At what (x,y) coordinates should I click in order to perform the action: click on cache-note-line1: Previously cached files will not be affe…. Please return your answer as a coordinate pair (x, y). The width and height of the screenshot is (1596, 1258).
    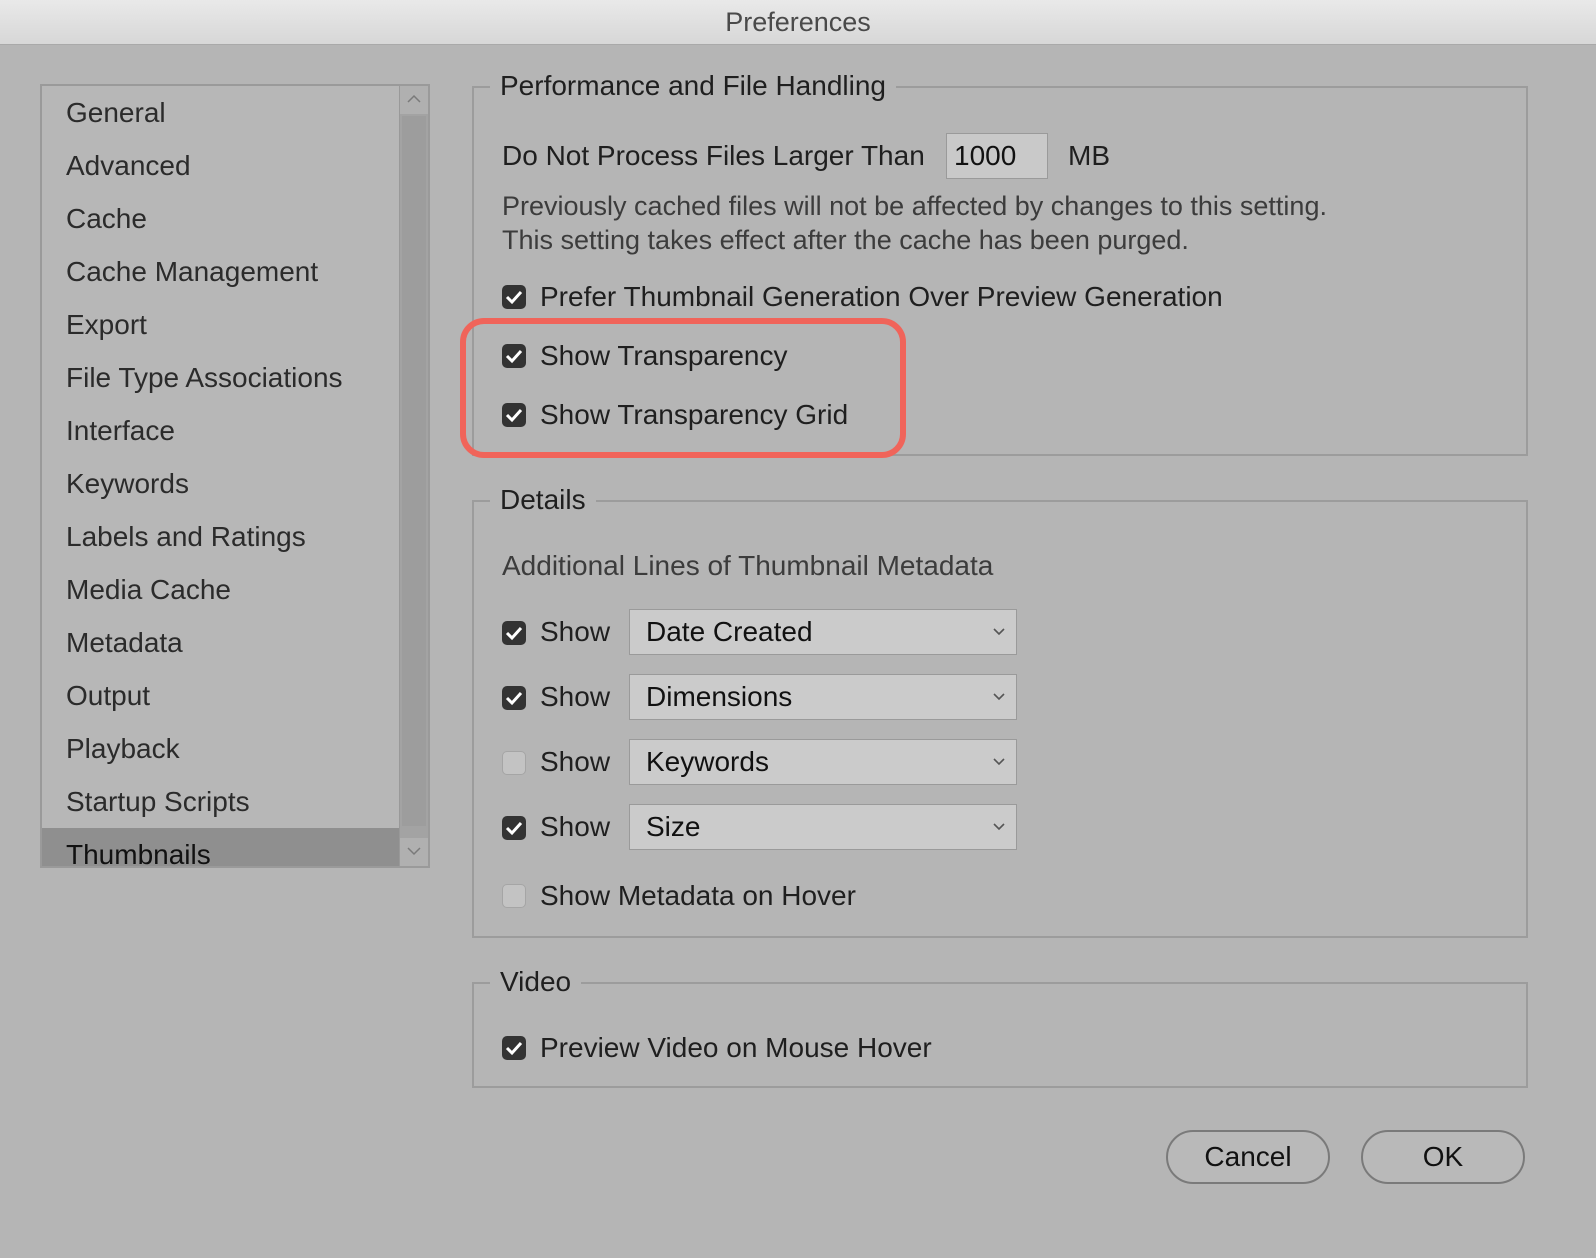
    Looking at the image, I should click on (914, 206).